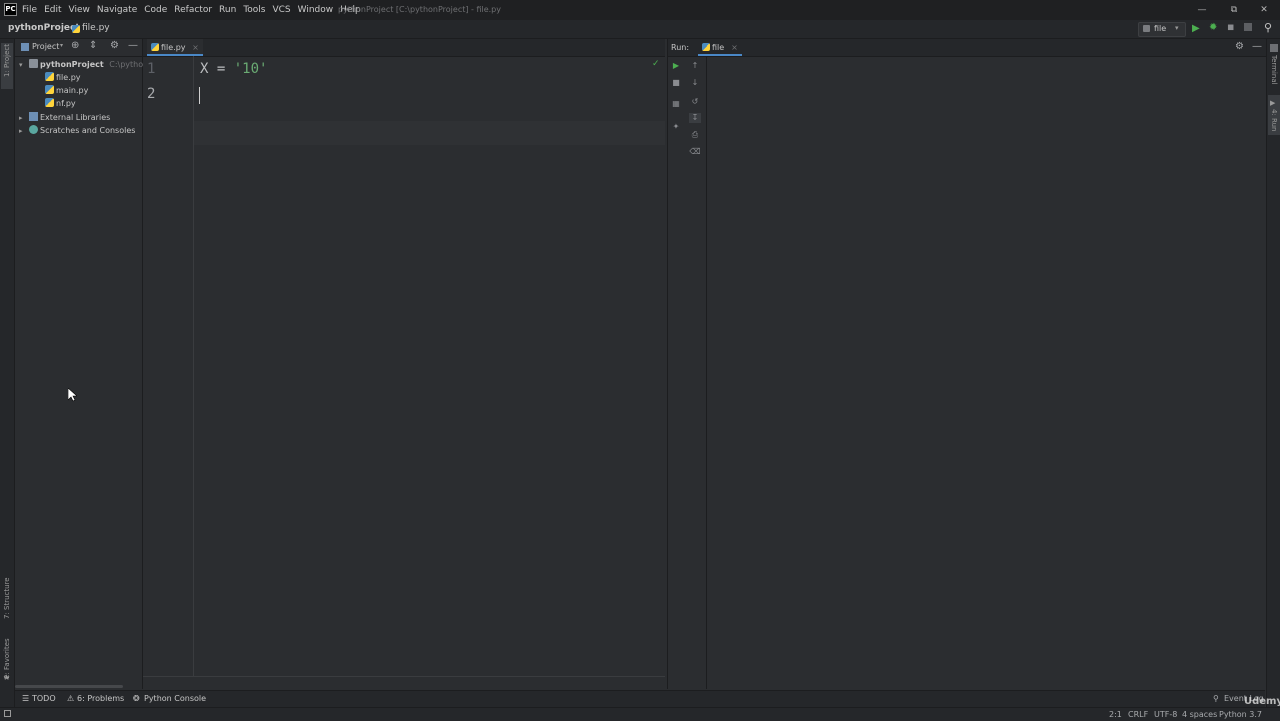  I want to click on stop-icon, so click(1248, 27).